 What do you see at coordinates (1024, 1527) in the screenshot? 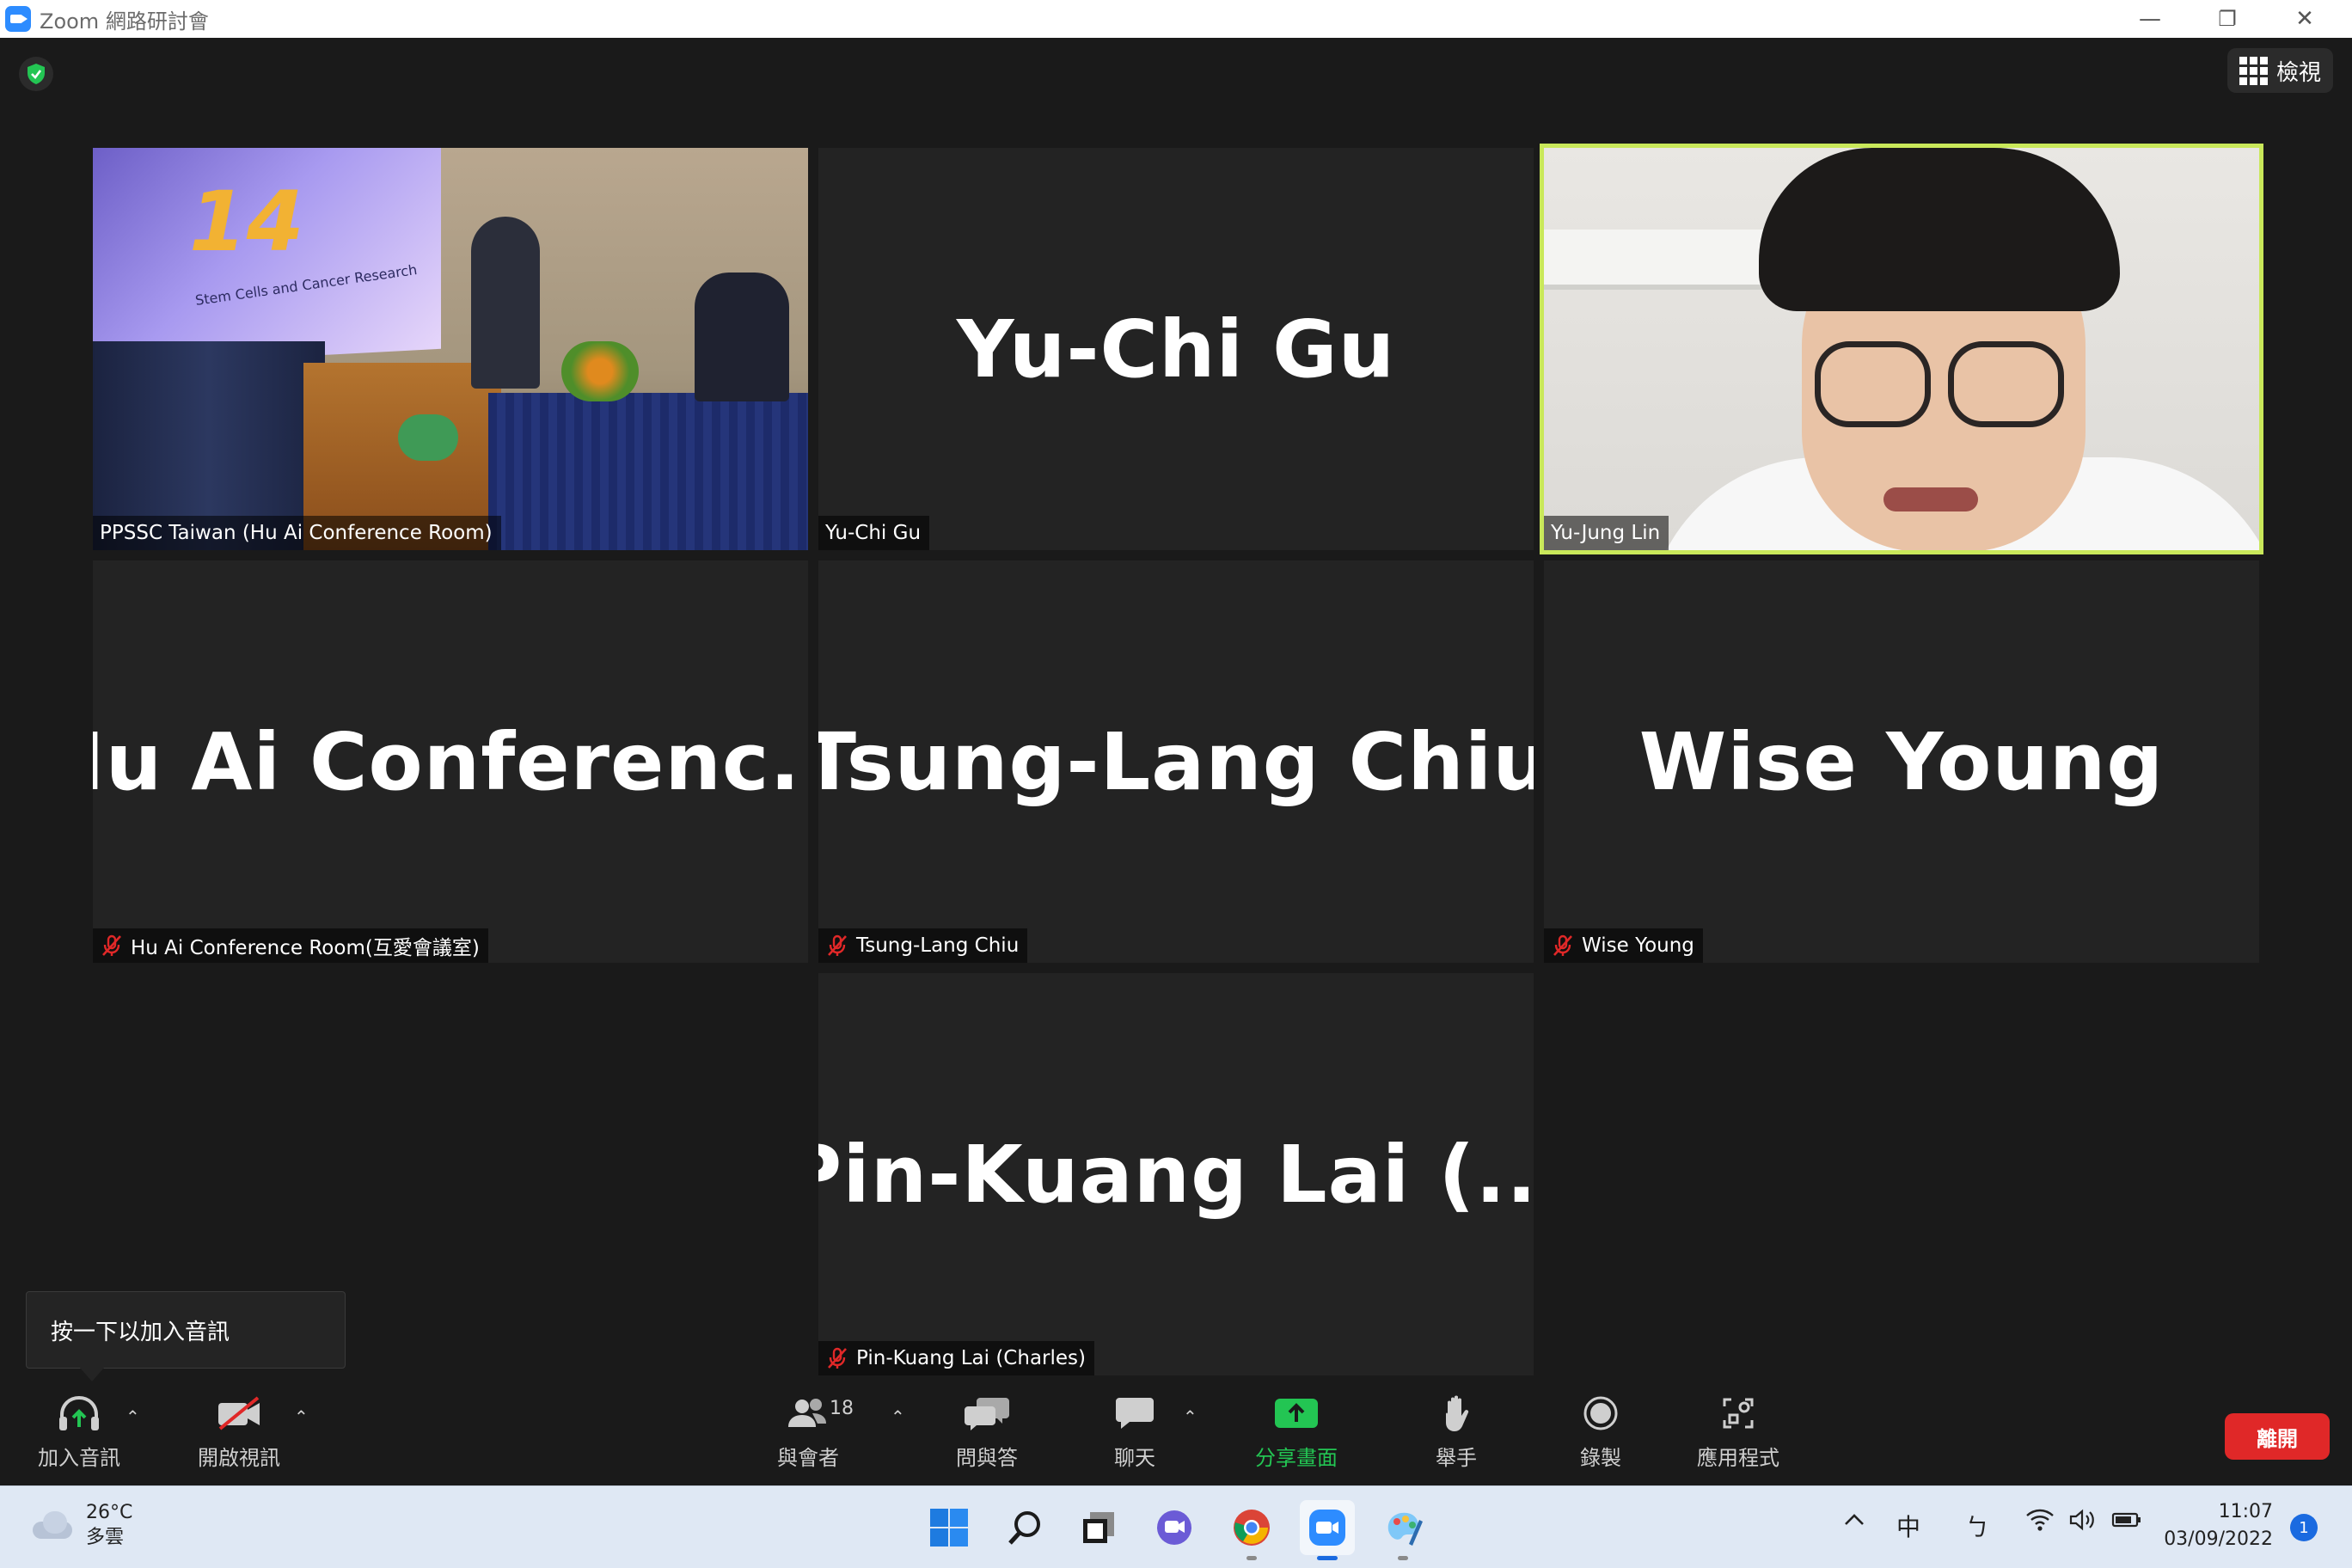
I see `search-icon` at bounding box center [1024, 1527].